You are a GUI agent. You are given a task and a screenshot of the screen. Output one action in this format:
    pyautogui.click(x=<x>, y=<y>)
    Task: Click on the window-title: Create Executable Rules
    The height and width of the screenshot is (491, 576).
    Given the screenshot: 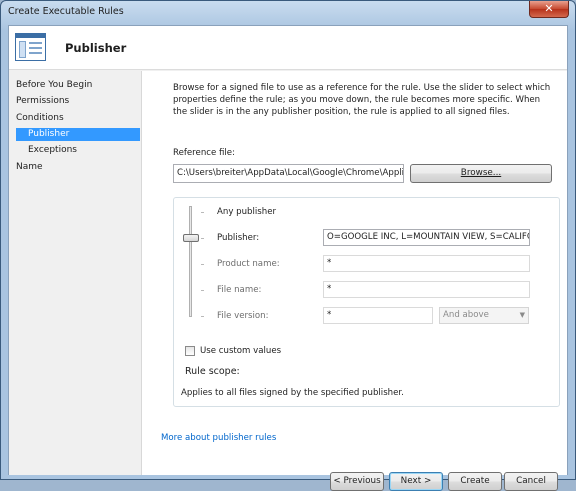 What is the action you would take?
    pyautogui.click(x=66, y=11)
    